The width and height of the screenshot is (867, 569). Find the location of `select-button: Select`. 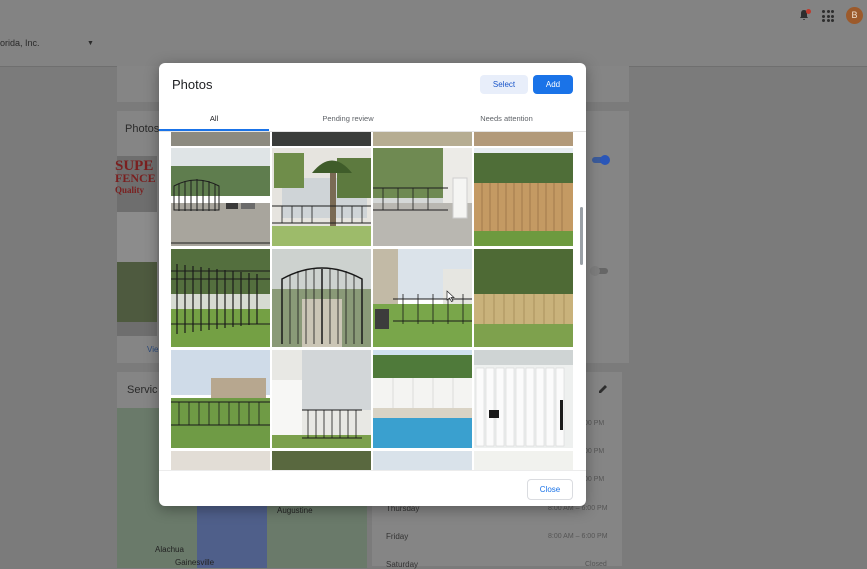

select-button: Select is located at coordinates (504, 84).